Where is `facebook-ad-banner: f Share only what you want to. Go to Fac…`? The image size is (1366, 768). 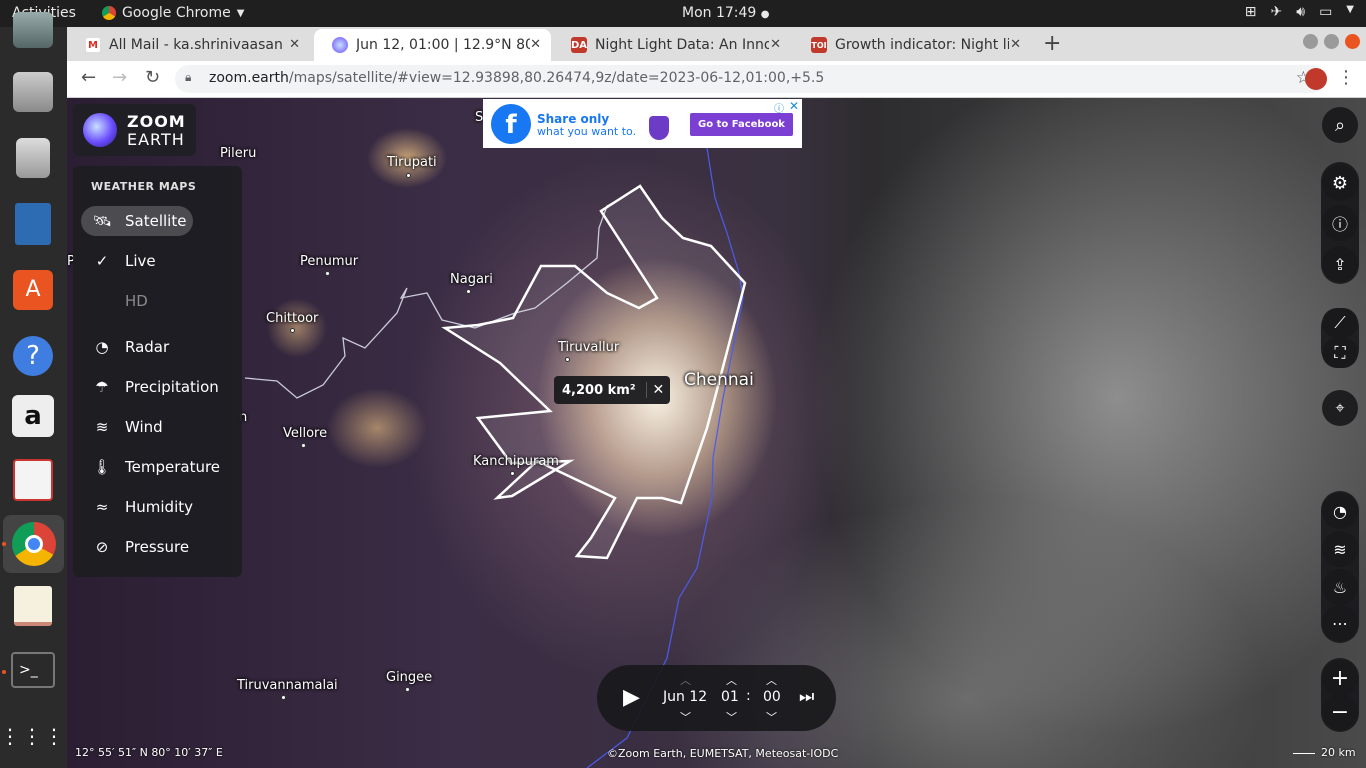
facebook-ad-banner: f Share only what you want to. Go to Fac… is located at coordinates (642, 123).